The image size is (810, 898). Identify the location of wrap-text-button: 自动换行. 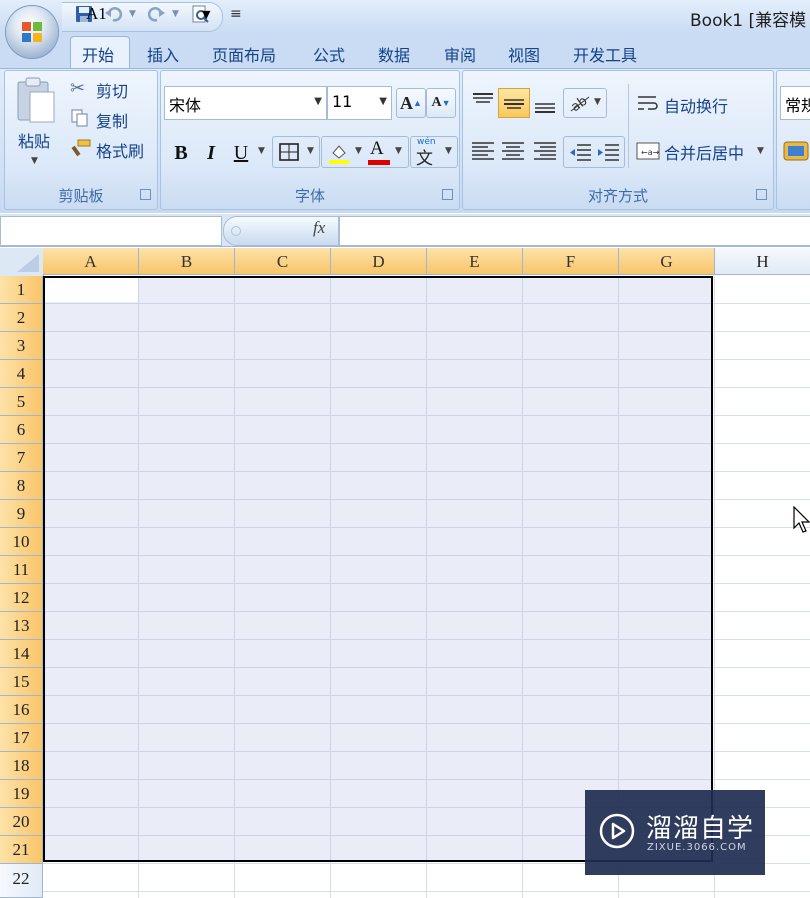
(696, 105).